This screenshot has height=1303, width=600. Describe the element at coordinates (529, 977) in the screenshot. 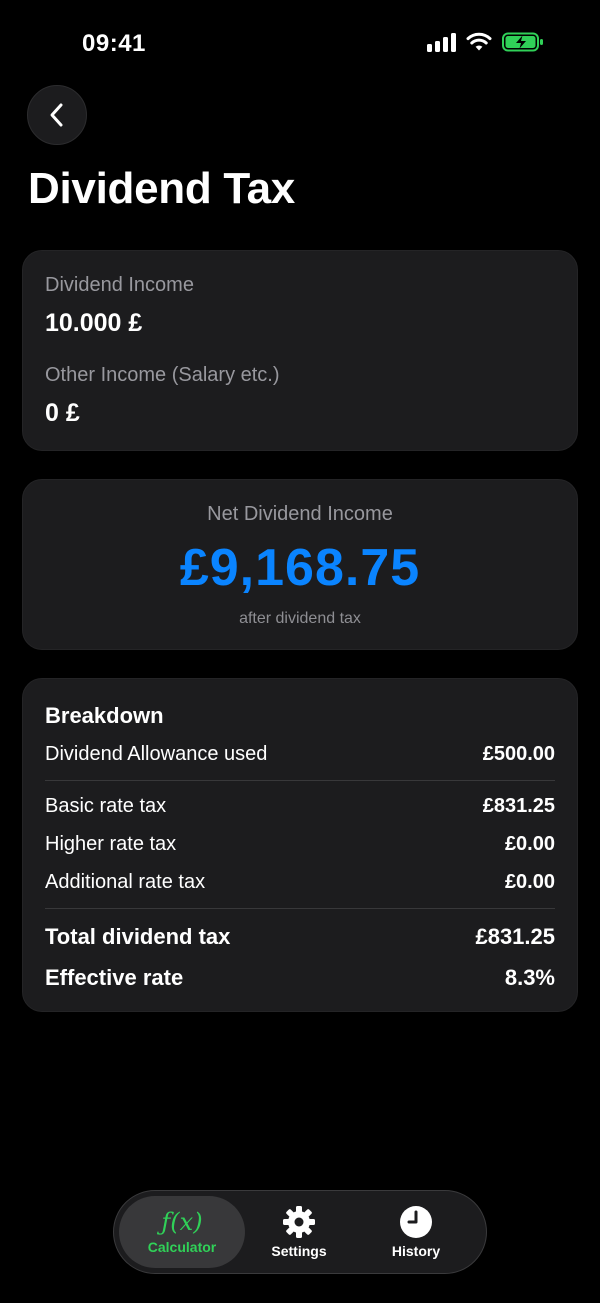

I see `effective-rate-value: 8.3%` at that location.